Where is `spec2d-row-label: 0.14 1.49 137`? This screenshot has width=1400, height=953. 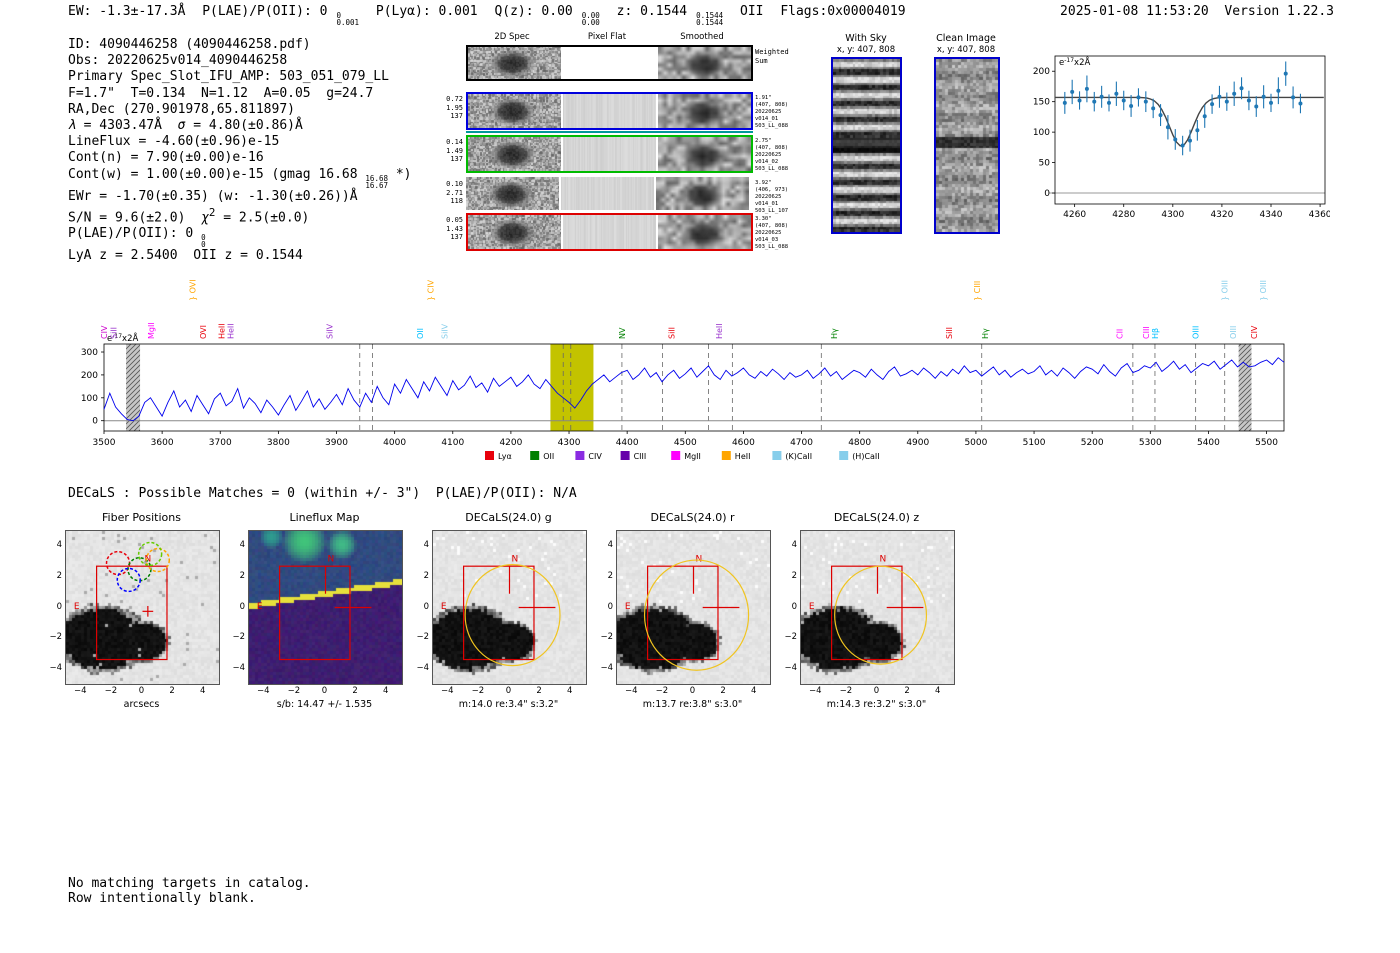
spec2d-row-label: 0.14 1.49 137 is located at coordinates (454, 150).